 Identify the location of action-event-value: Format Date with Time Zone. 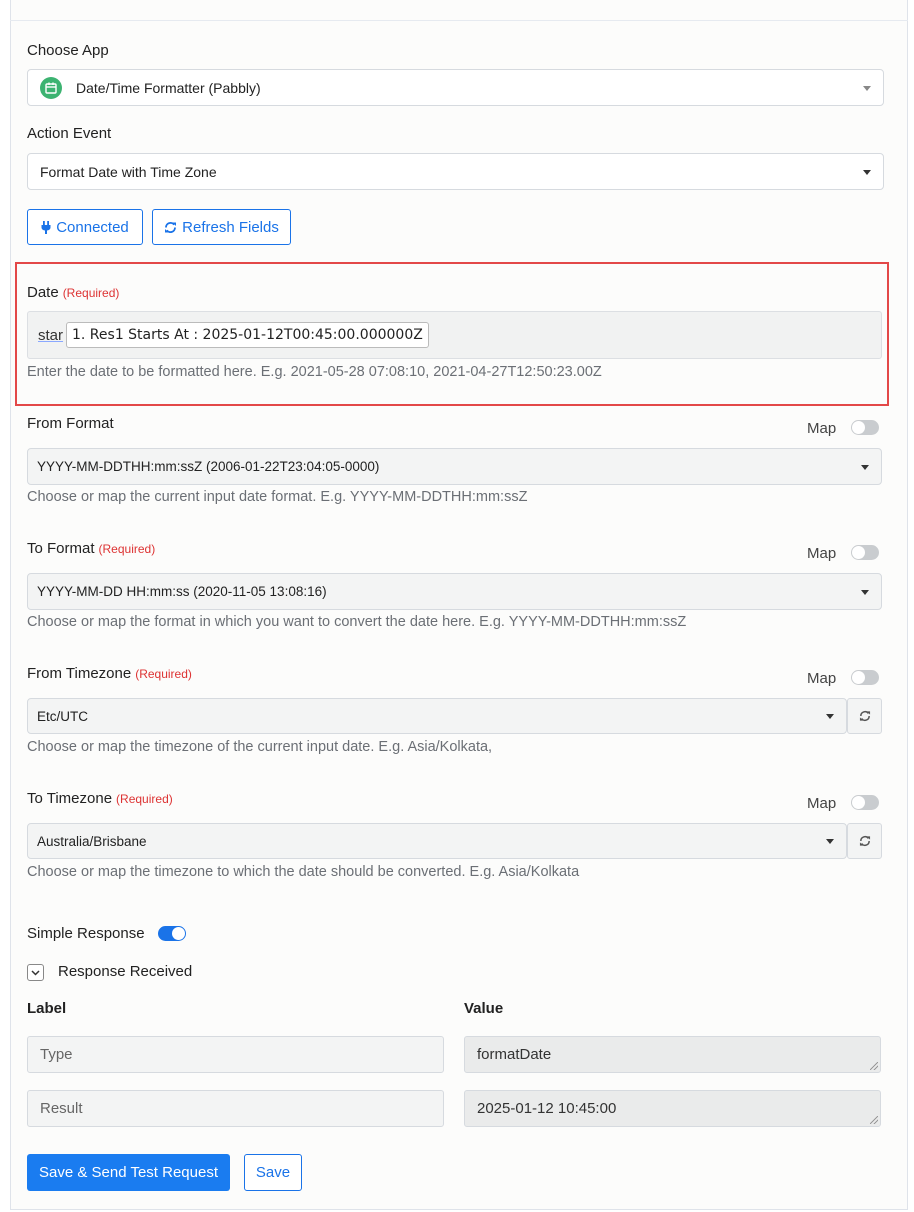
(128, 171).